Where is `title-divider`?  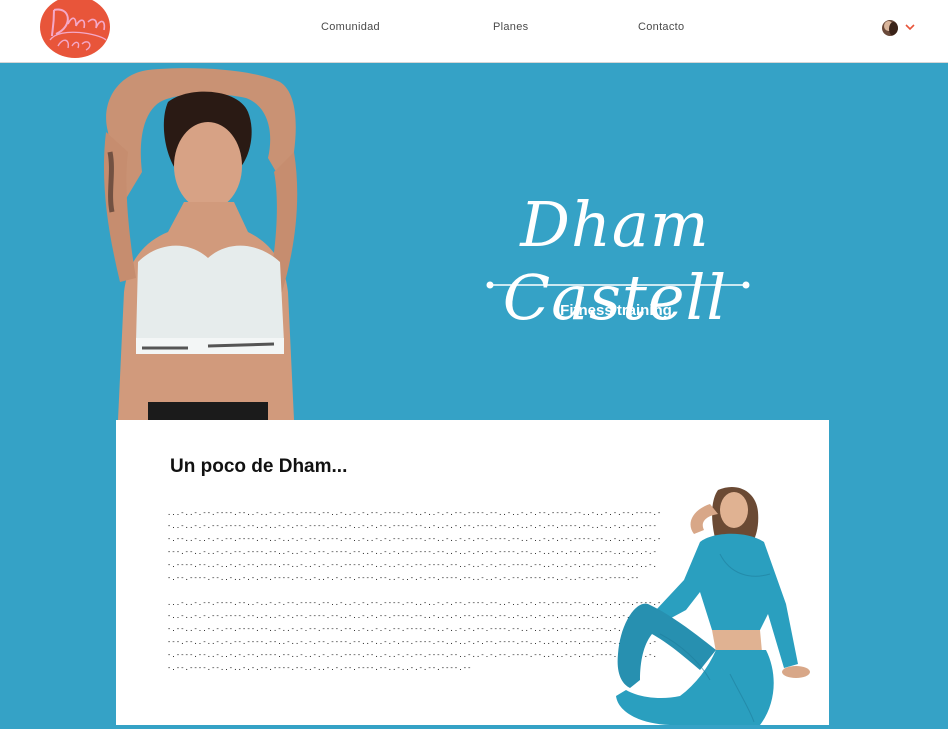 title-divider is located at coordinates (618, 285).